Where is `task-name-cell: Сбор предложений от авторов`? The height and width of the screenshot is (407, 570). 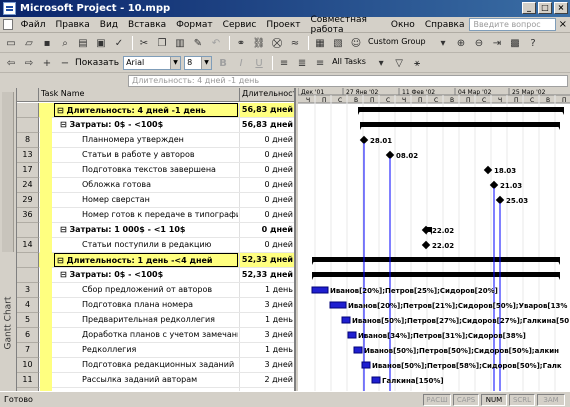 task-name-cell: Сбор предложений от авторов is located at coordinates (146, 290).